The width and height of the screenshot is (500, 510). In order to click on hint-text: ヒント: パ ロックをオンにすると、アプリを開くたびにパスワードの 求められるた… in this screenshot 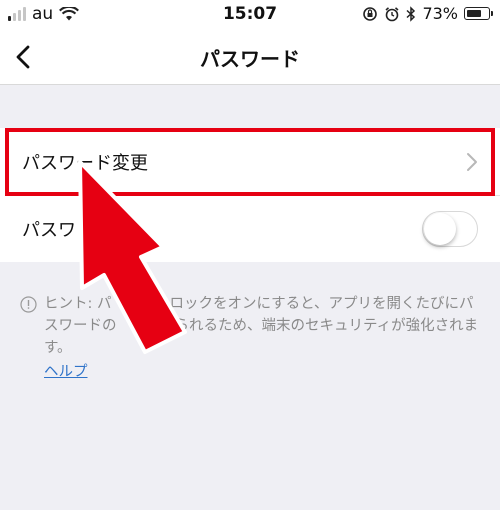, I will do `click(261, 326)`.